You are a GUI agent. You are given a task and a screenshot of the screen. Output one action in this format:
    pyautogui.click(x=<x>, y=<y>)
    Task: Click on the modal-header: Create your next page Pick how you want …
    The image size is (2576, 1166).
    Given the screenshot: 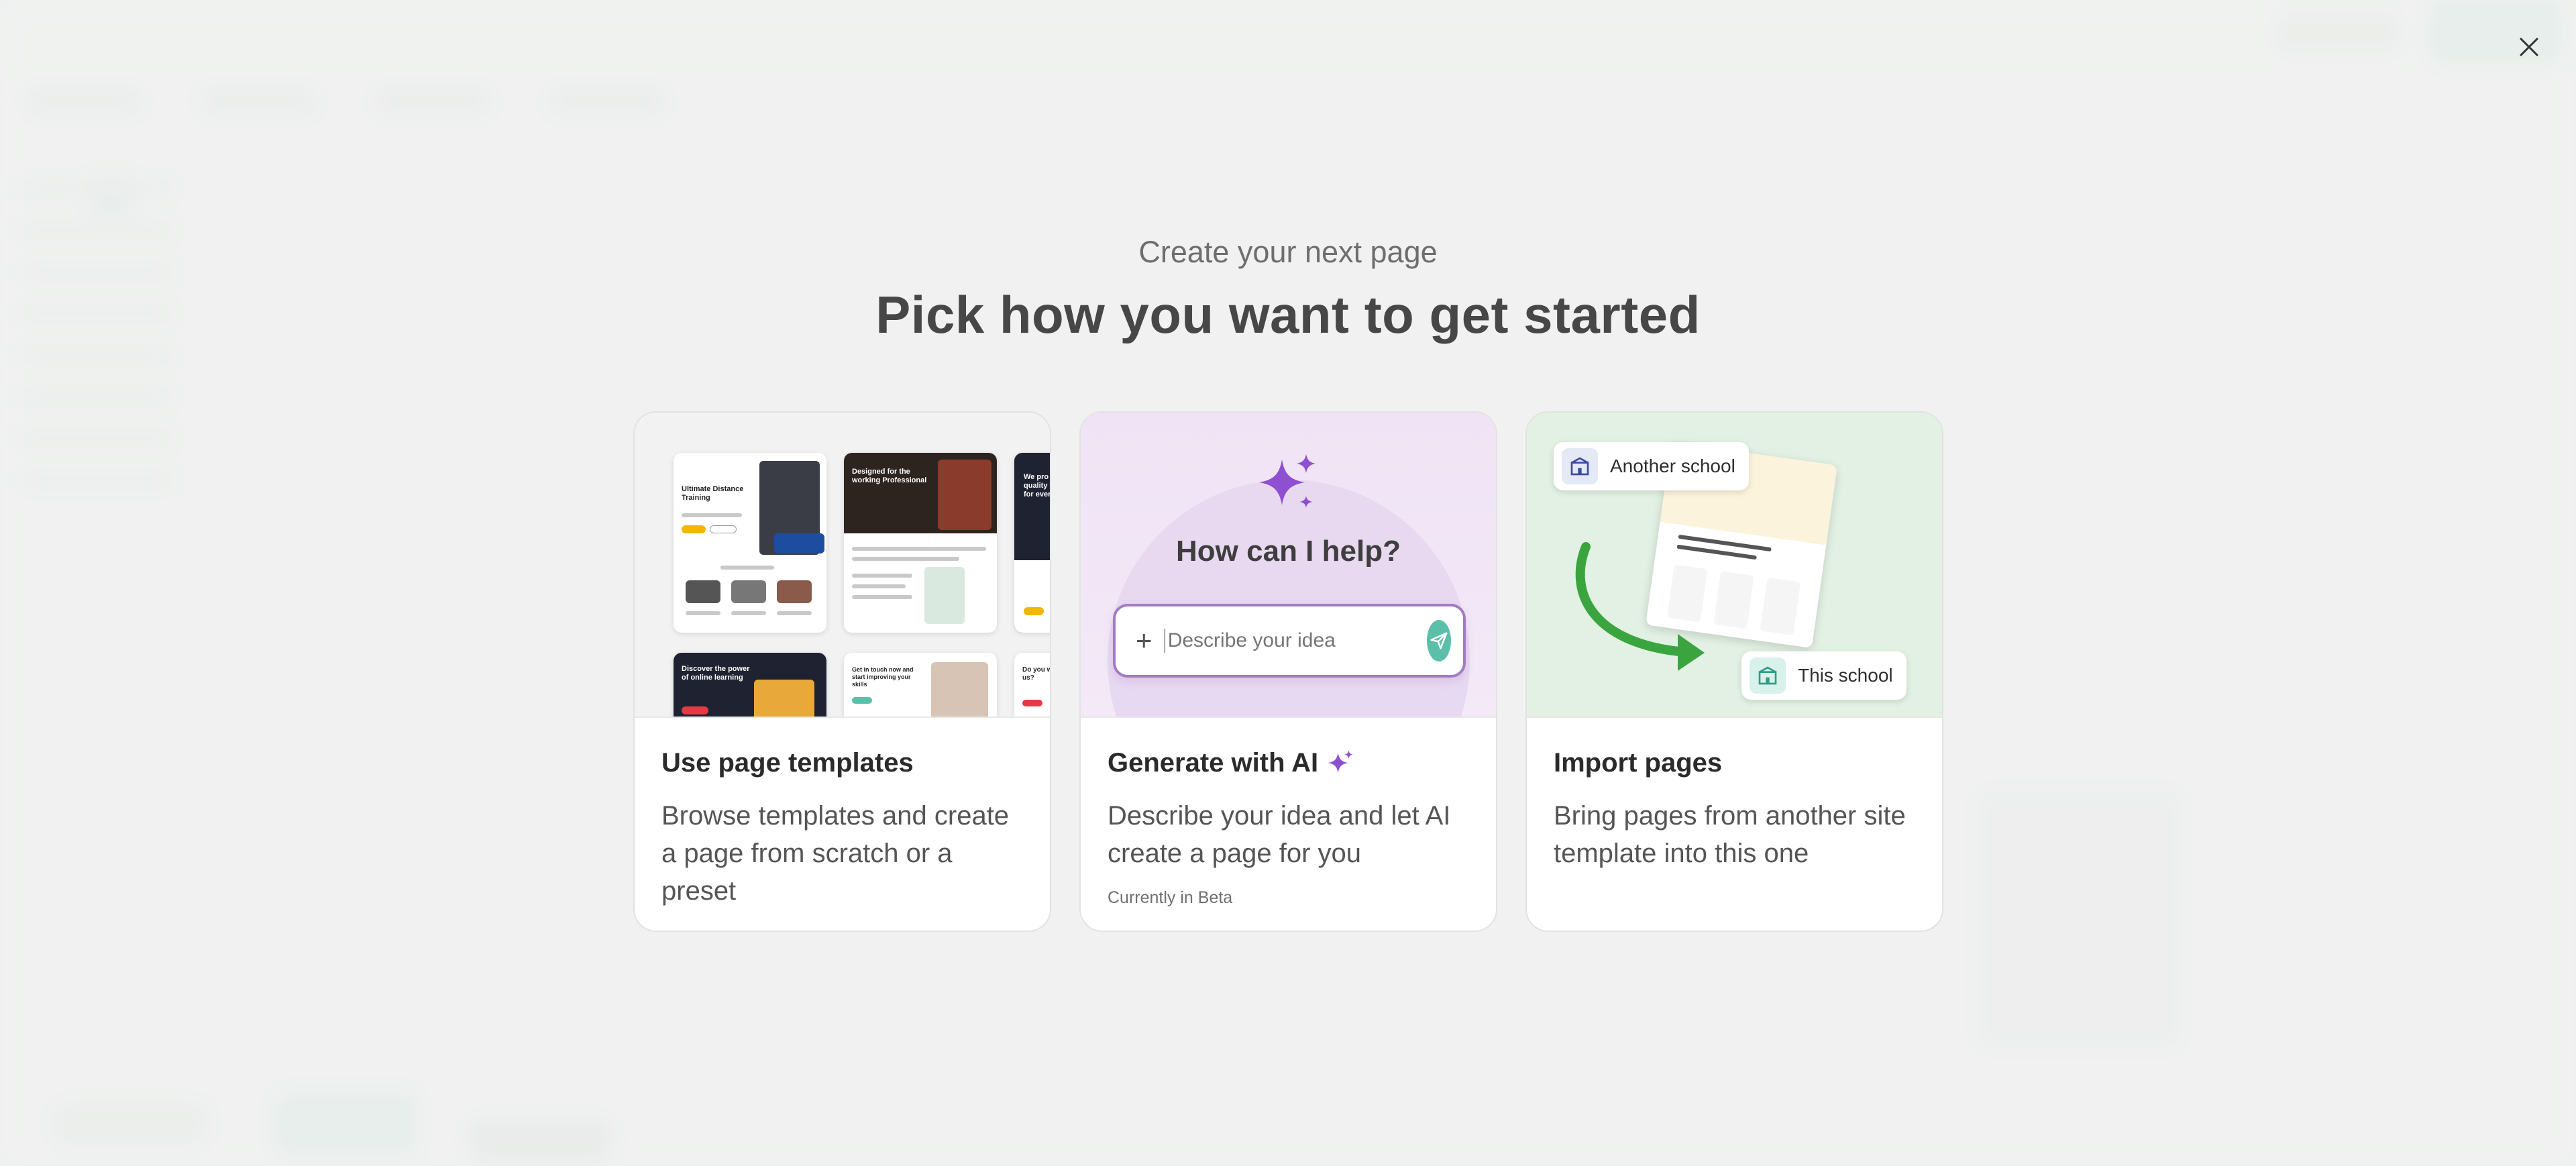 What is the action you would take?
    pyautogui.click(x=1288, y=290)
    